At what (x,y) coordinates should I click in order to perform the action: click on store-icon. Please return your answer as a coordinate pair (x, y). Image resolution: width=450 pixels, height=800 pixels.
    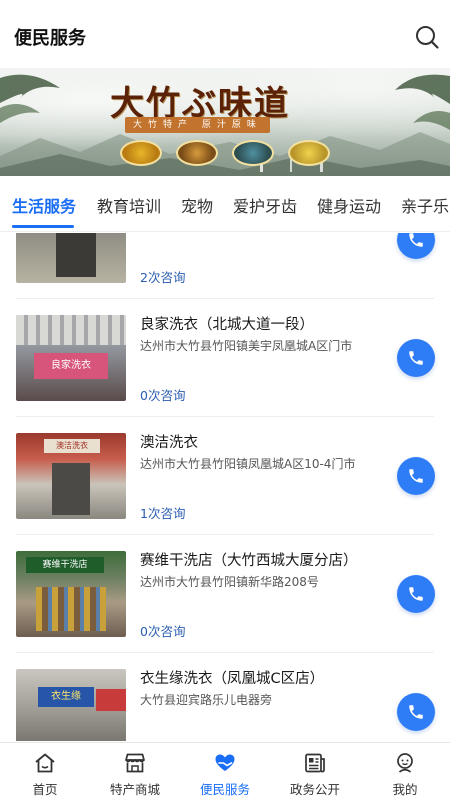
    Looking at the image, I should click on (135, 763).